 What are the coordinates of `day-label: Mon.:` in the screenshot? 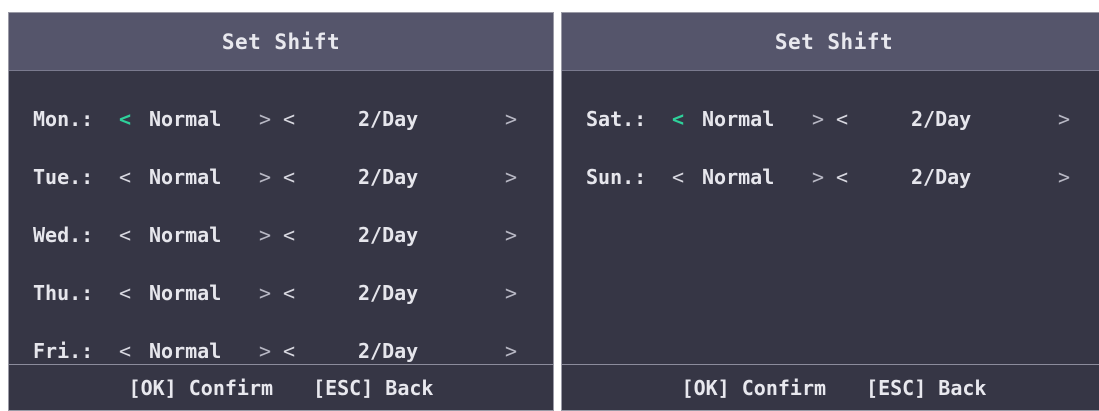 It's located at (63, 119).